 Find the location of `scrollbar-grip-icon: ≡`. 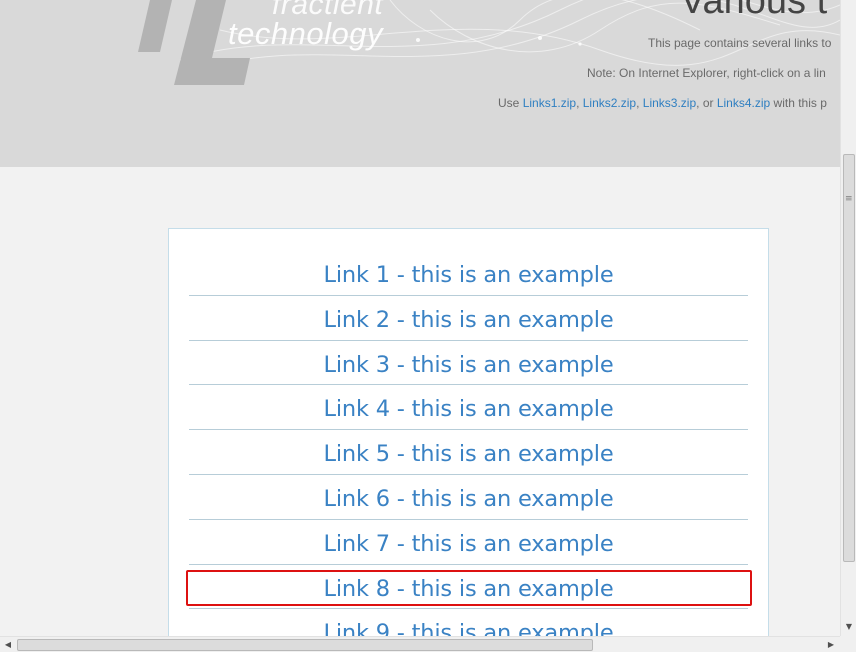

scrollbar-grip-icon: ≡ is located at coordinates (849, 199).